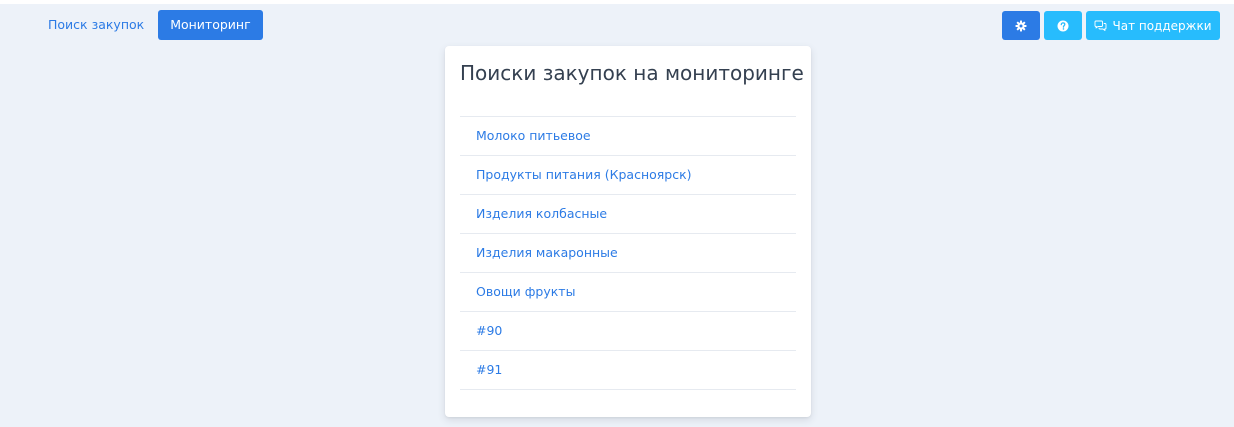 This screenshot has height=427, width=1234. Describe the element at coordinates (628, 136) in the screenshot. I see `list-item: Молоко питьевое` at that location.